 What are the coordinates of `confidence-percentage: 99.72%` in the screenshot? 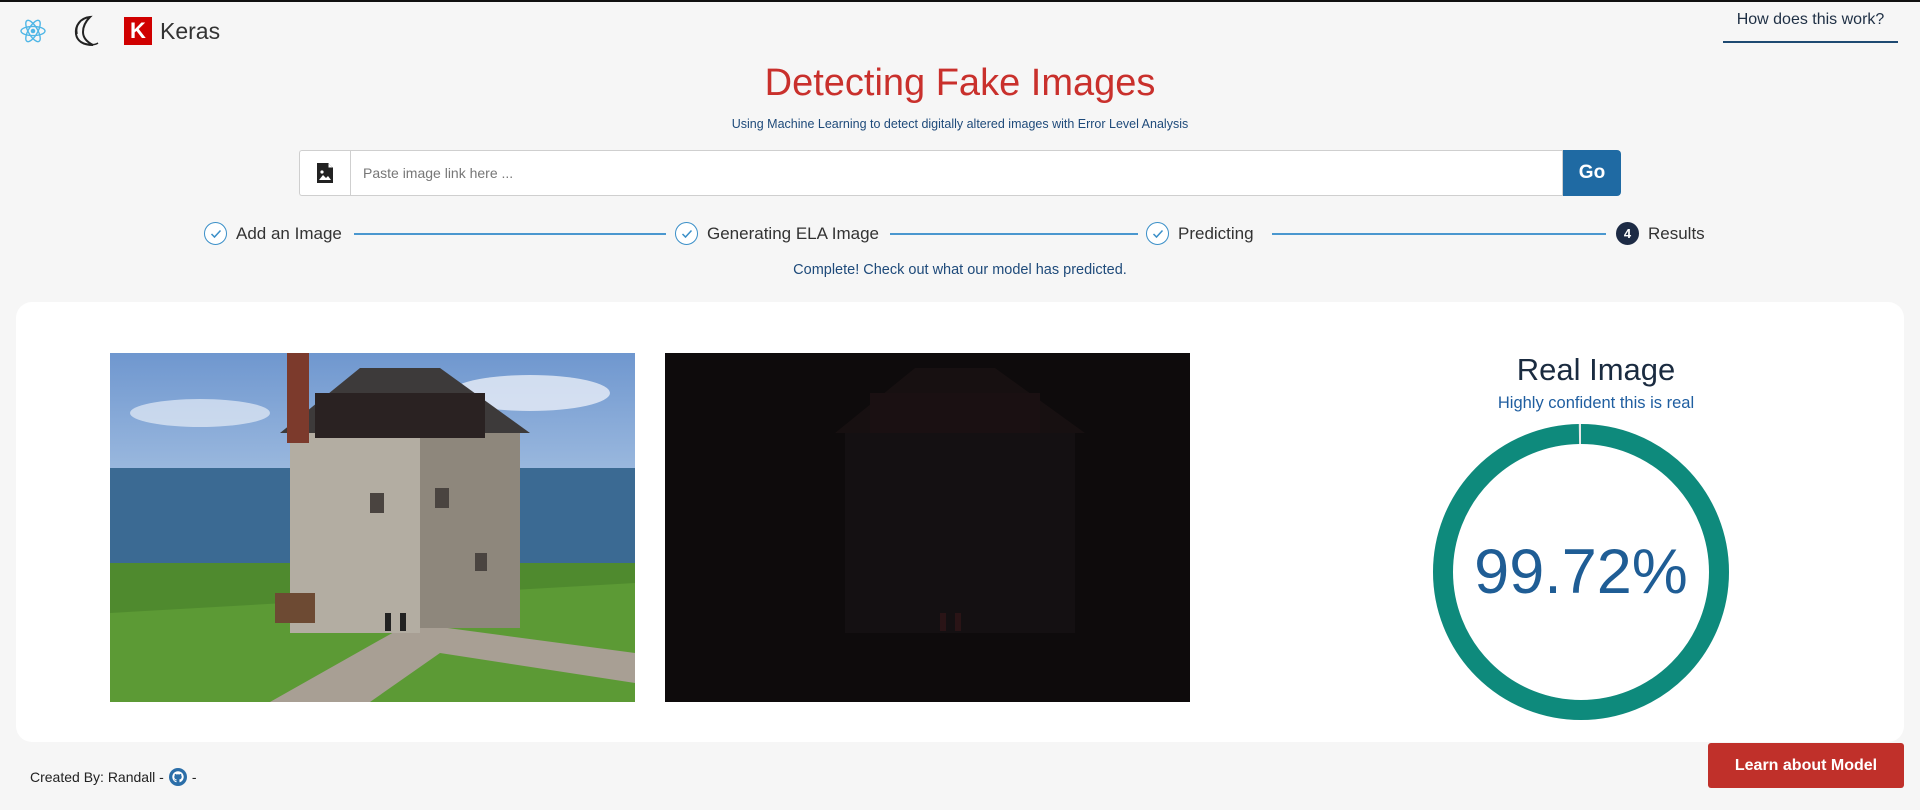 It's located at (1581, 572).